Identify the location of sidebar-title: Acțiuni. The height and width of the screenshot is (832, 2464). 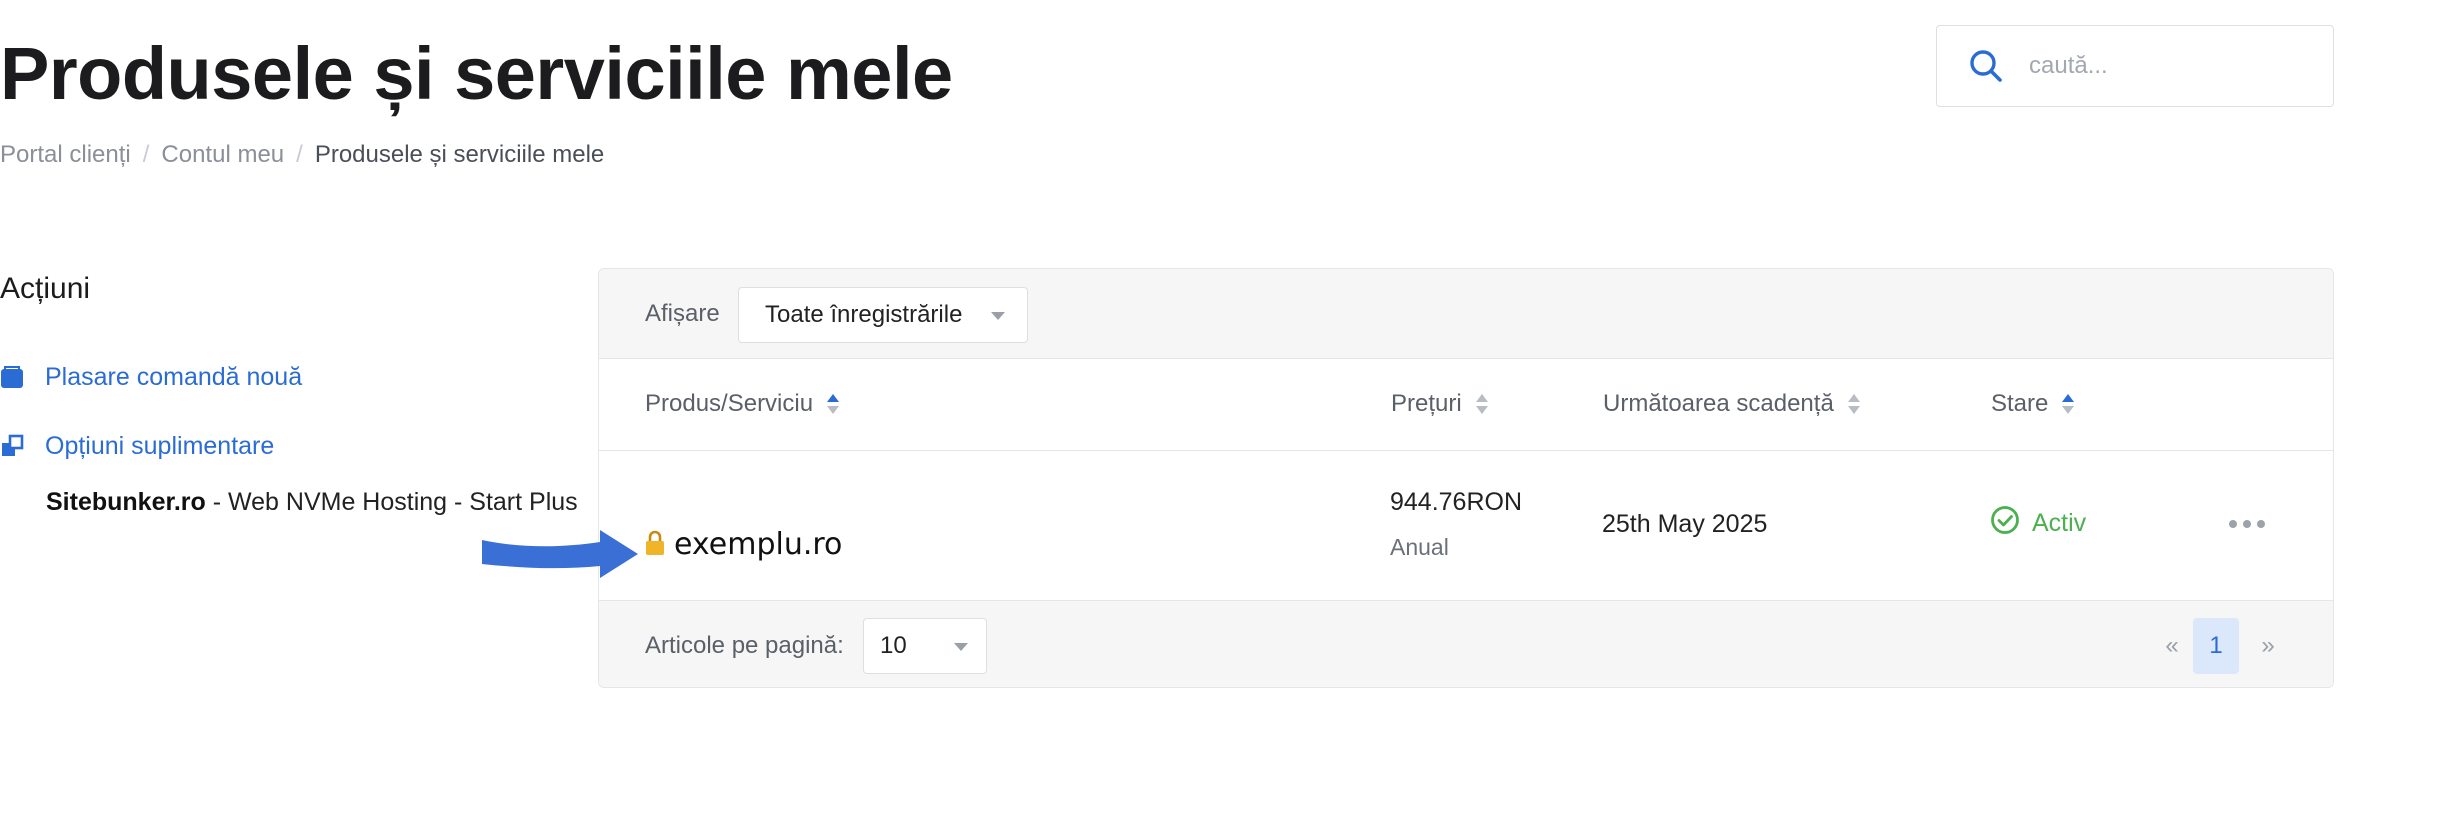
(45, 288).